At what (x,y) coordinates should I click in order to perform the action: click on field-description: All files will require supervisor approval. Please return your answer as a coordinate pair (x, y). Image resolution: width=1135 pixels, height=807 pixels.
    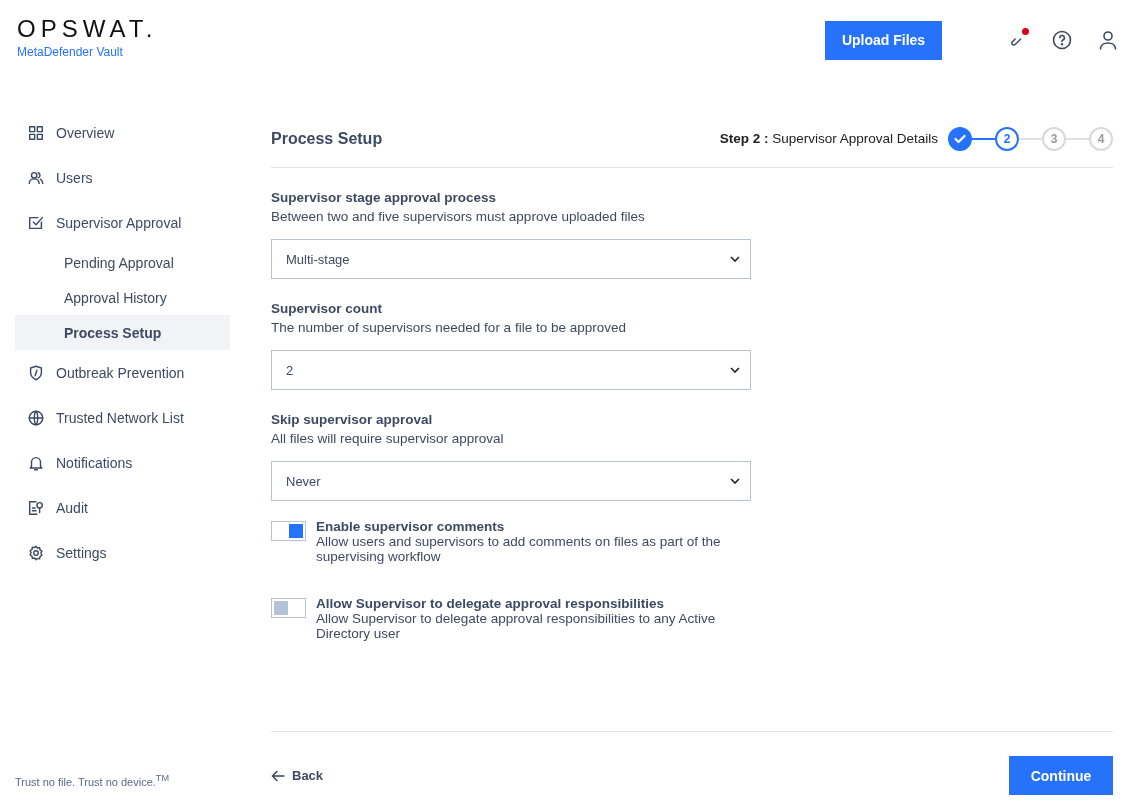
    Looking at the image, I should click on (388, 438).